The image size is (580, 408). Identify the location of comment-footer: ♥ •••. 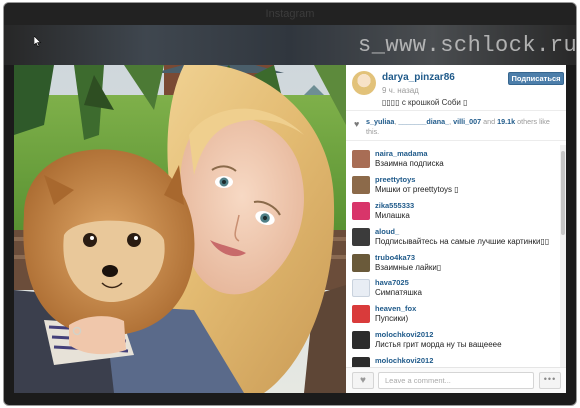
(456, 380).